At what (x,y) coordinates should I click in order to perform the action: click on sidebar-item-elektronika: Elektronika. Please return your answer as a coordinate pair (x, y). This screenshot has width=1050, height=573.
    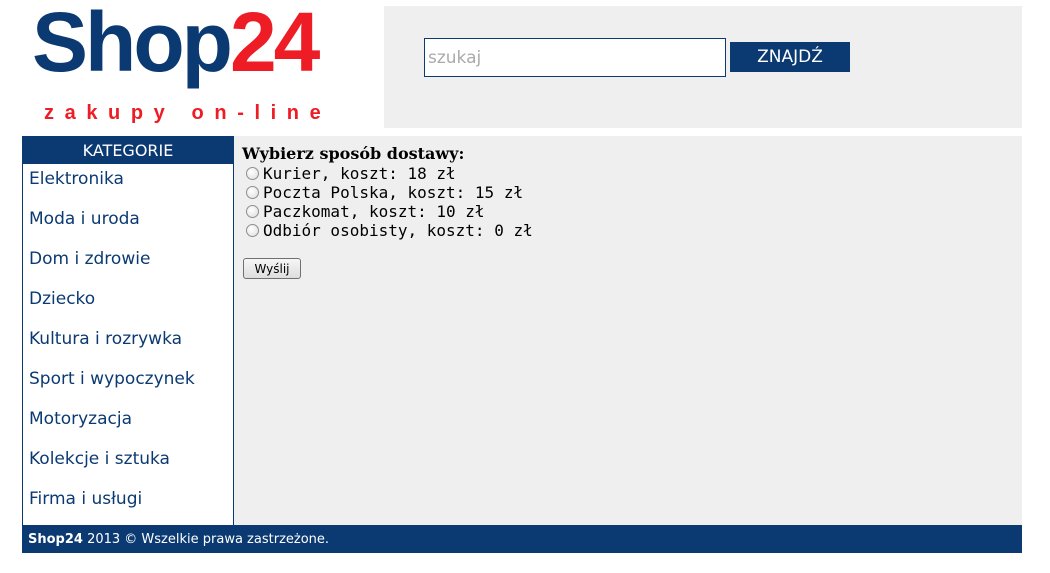
    Looking at the image, I should click on (128, 184).